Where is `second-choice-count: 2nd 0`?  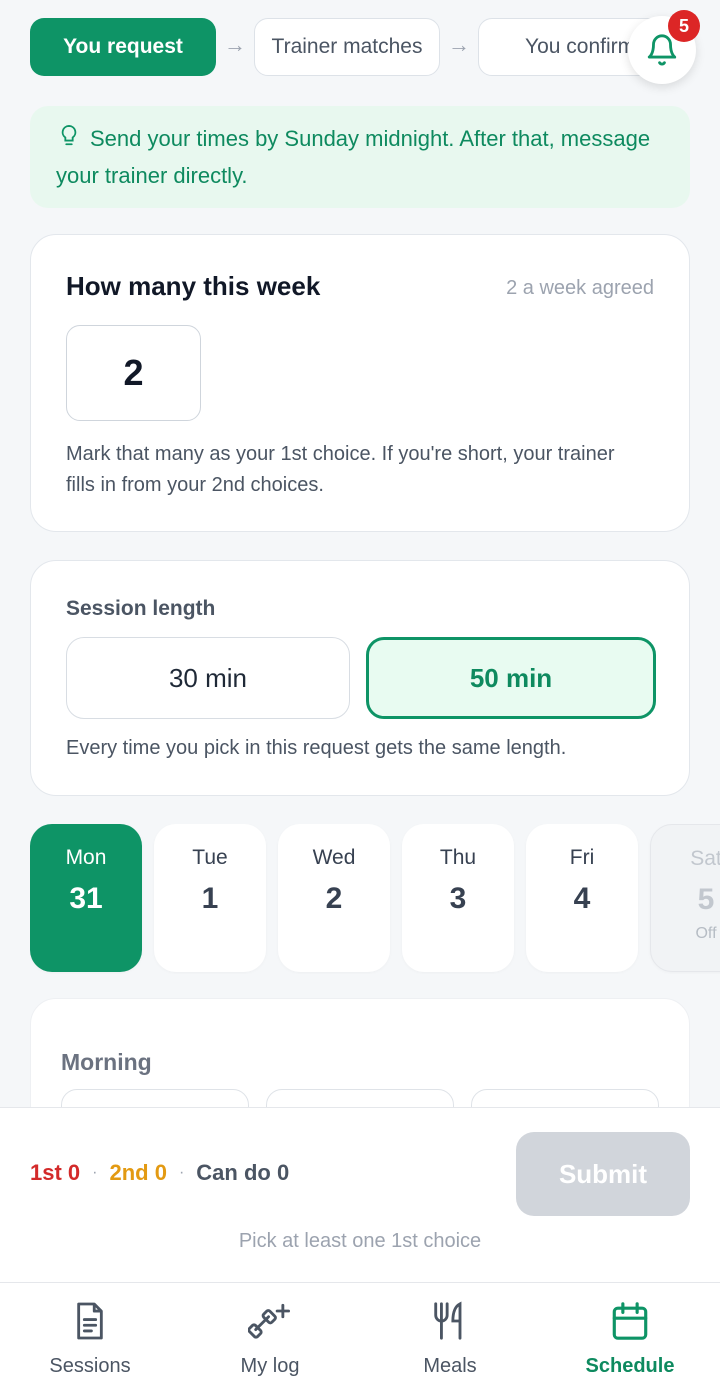
second-choice-count: 2nd 0 is located at coordinates (138, 1172).